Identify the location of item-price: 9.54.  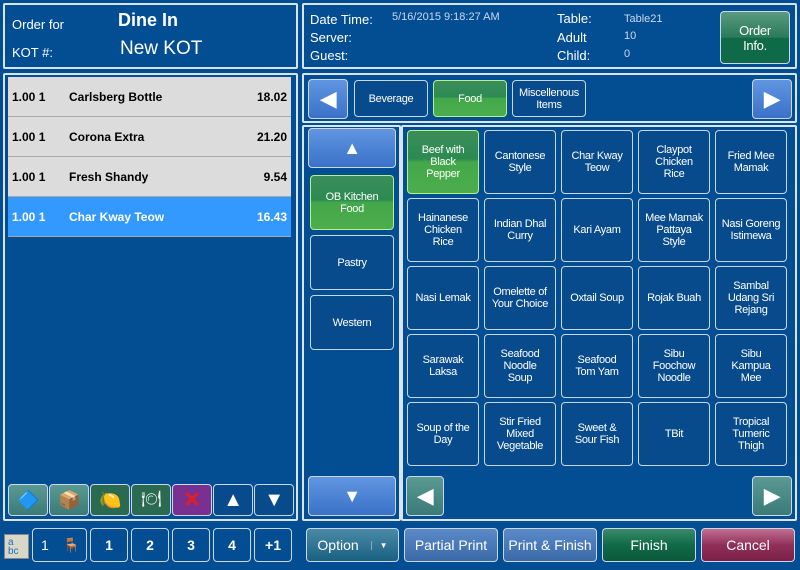
(275, 176).